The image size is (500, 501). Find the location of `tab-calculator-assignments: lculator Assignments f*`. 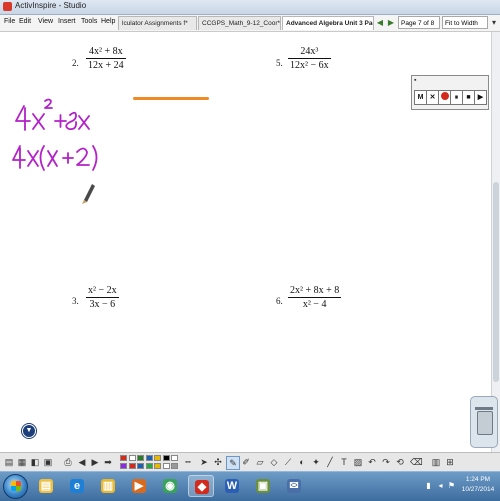

tab-calculator-assignments: lculator Assignments f* is located at coordinates (157, 23).